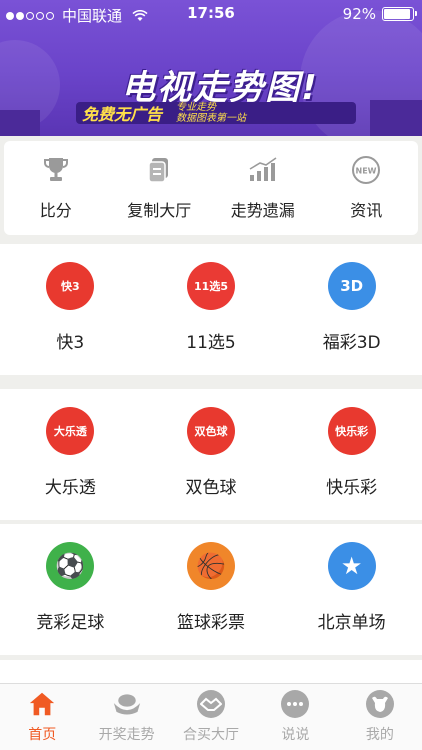 This screenshot has height=750, width=422. What do you see at coordinates (127, 704) in the screenshot?
I see `ingot-icon` at bounding box center [127, 704].